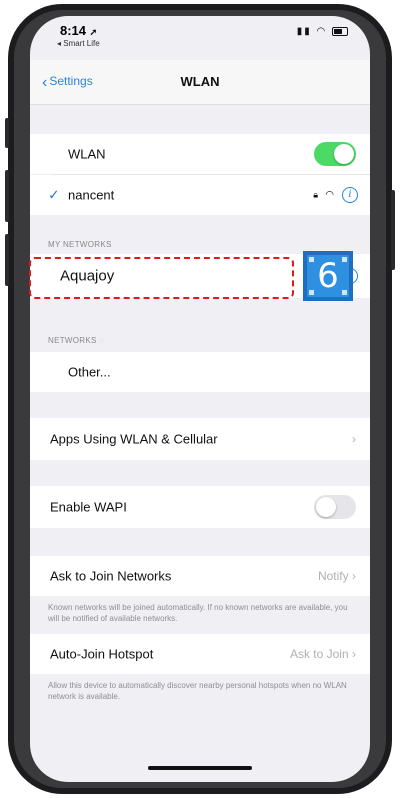  What do you see at coordinates (93, 32) in the screenshot?
I see `location-arrow-icon: ➚` at bounding box center [93, 32].